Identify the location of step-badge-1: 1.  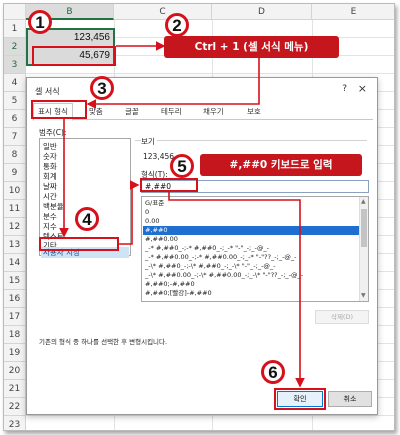
(40, 22).